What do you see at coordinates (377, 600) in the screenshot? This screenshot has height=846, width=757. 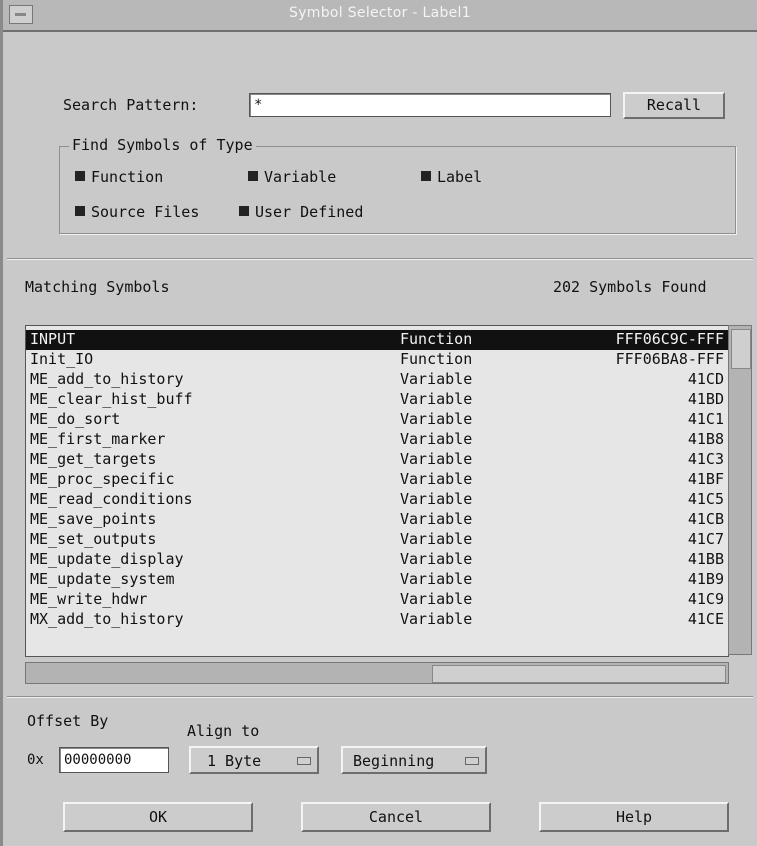 I see `list-item: ME_write_hdwr Variable 41C9` at bounding box center [377, 600].